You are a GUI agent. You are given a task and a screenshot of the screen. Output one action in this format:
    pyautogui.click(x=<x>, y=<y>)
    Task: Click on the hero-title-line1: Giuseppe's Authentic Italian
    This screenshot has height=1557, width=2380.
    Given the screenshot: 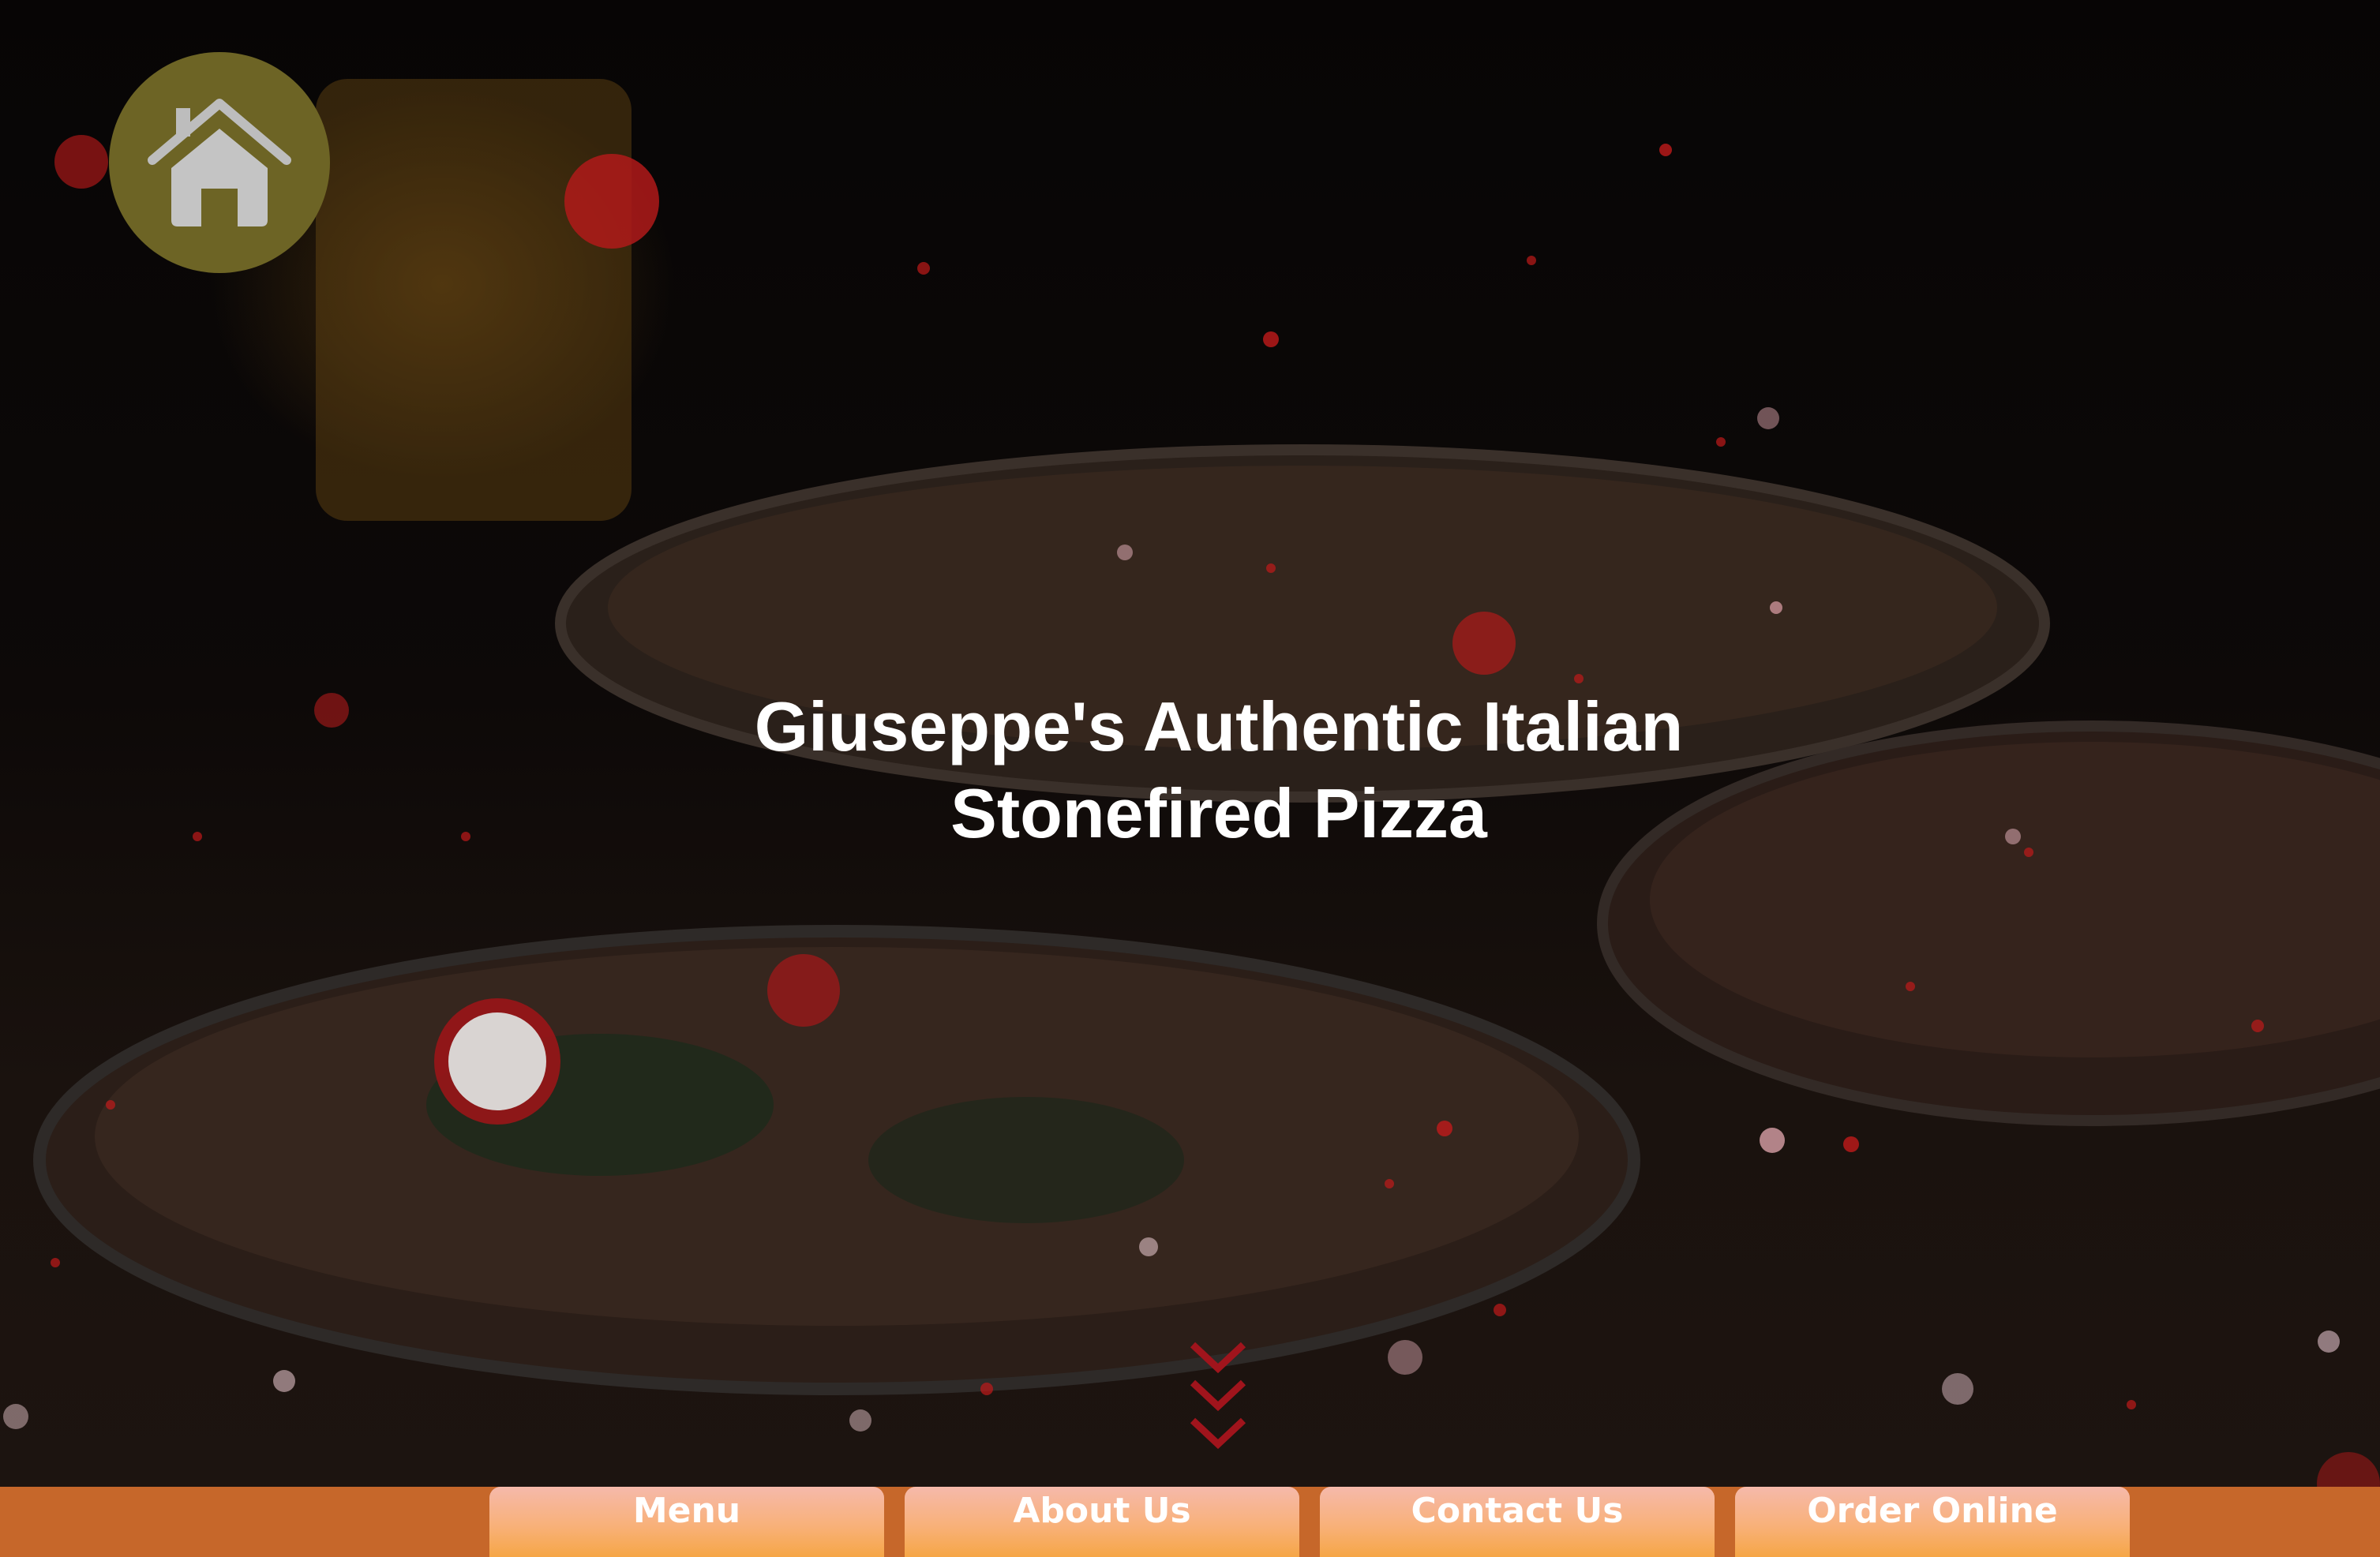 What is the action you would take?
    pyautogui.click(x=1219, y=726)
    